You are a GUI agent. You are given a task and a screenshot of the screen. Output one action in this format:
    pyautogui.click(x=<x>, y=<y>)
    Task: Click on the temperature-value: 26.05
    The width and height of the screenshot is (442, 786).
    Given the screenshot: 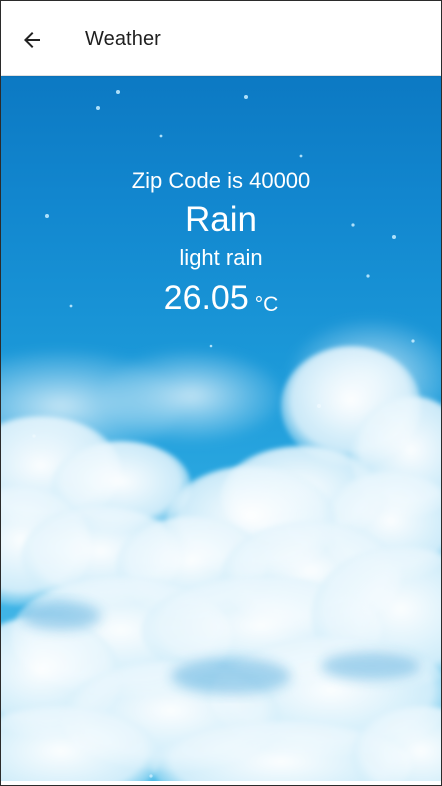 What is the action you would take?
    pyautogui.click(x=206, y=298)
    